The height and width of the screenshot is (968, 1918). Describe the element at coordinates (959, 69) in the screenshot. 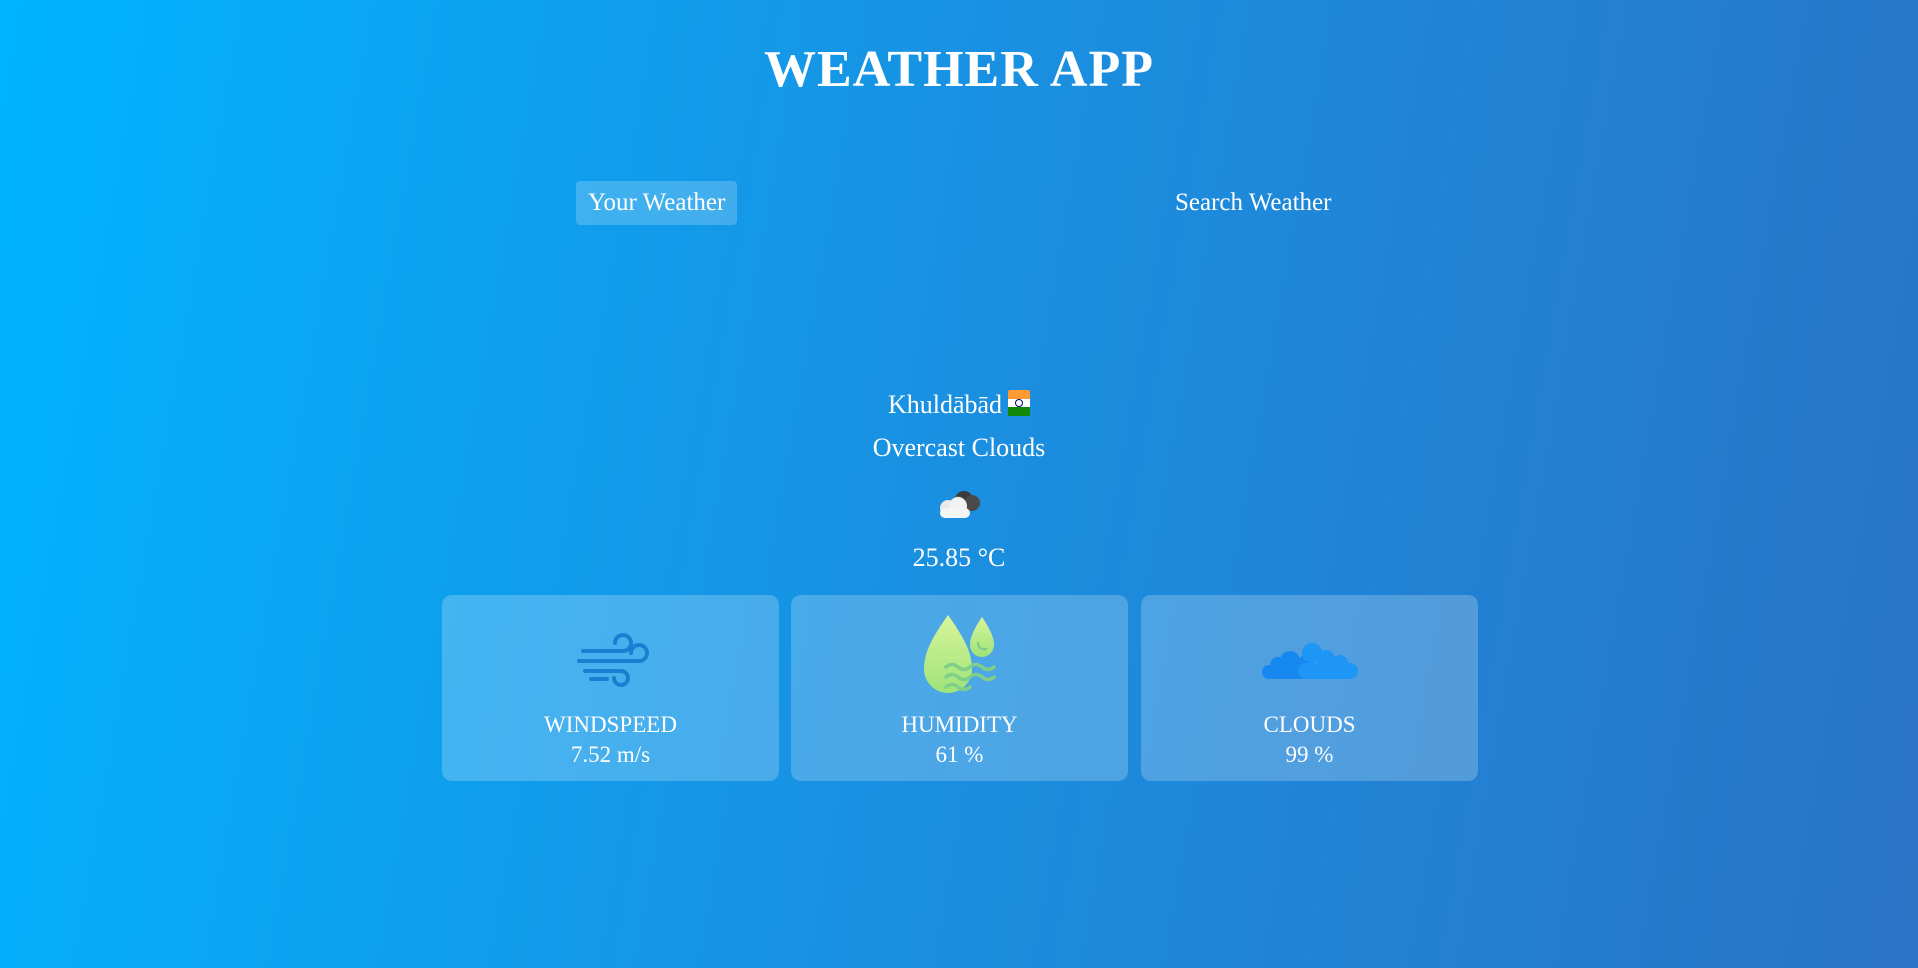

I see `app-title: WEATHER APP` at that location.